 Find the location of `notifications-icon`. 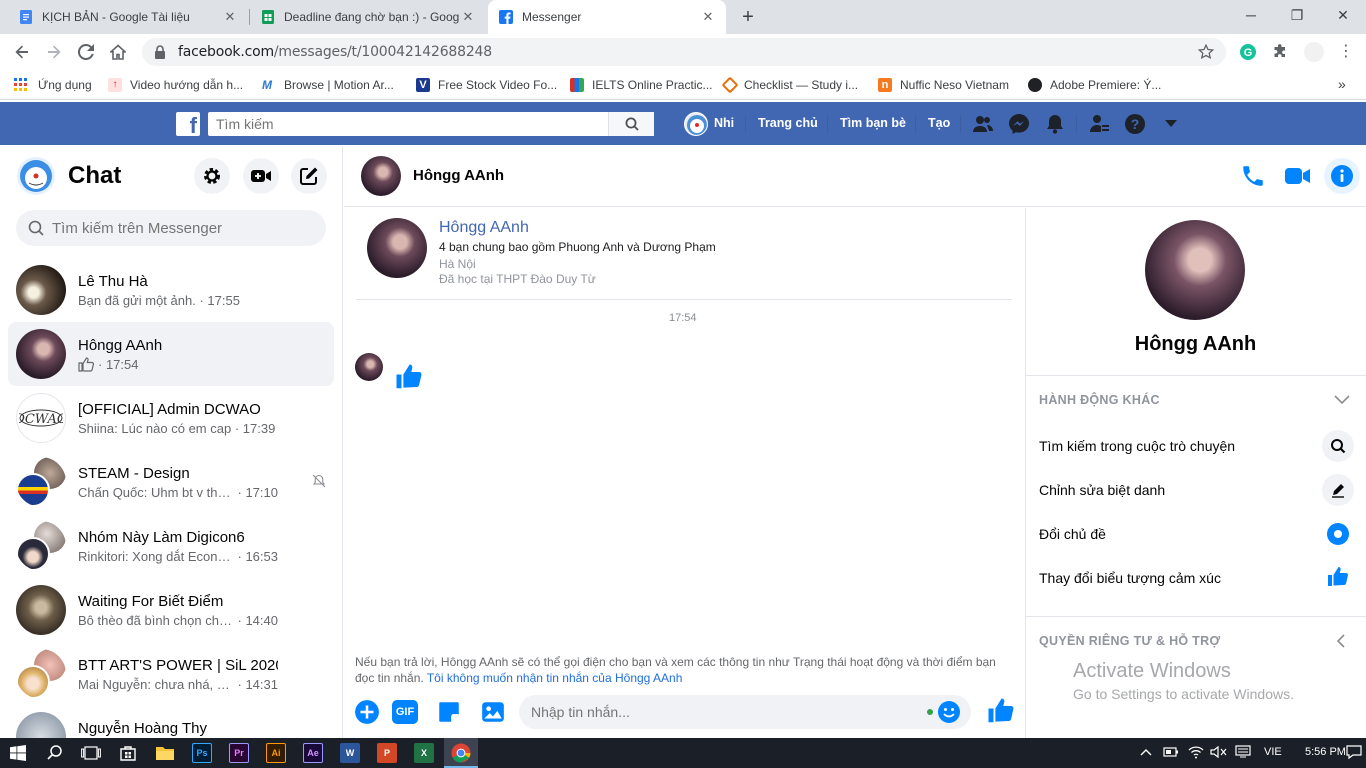

notifications-icon is located at coordinates (1354, 752).